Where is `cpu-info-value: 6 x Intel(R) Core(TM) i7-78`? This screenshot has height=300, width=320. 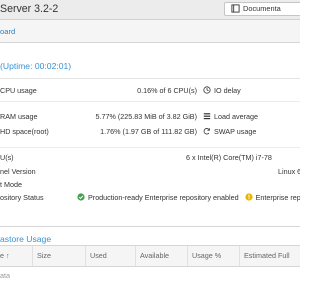
cpu-info-value: 6 x Intel(R) Core(TM) i7-78 is located at coordinates (229, 157).